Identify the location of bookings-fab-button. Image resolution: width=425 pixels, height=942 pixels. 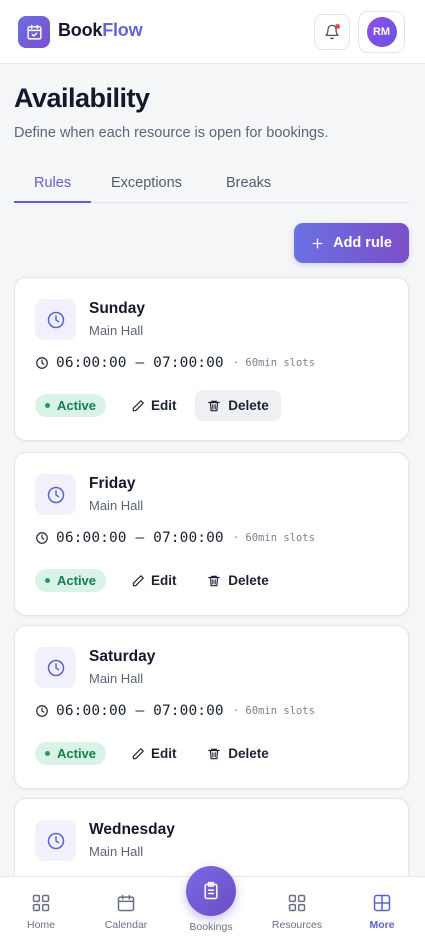
(211, 891).